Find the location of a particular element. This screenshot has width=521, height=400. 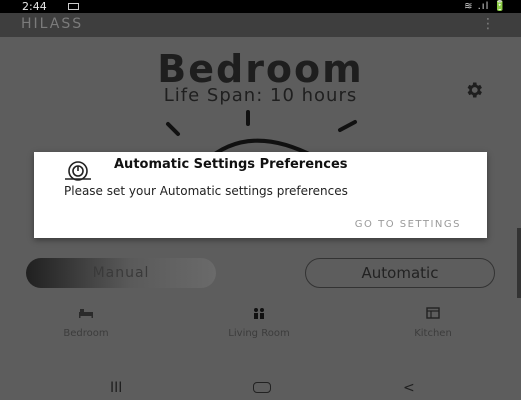

system-status-icons: ≋ .ıl 🔋 is located at coordinates (485, 6).